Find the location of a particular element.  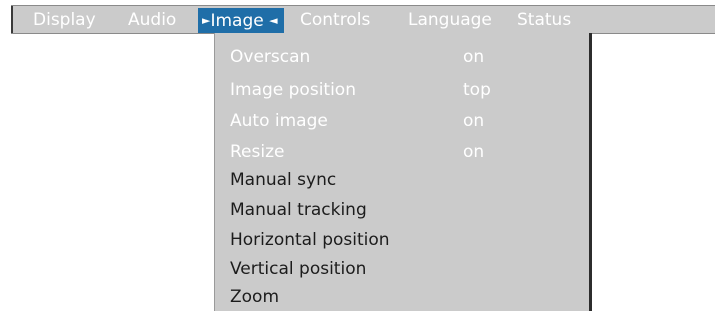

menu-item-vertical-position: Vertical position is located at coordinates (298, 269).